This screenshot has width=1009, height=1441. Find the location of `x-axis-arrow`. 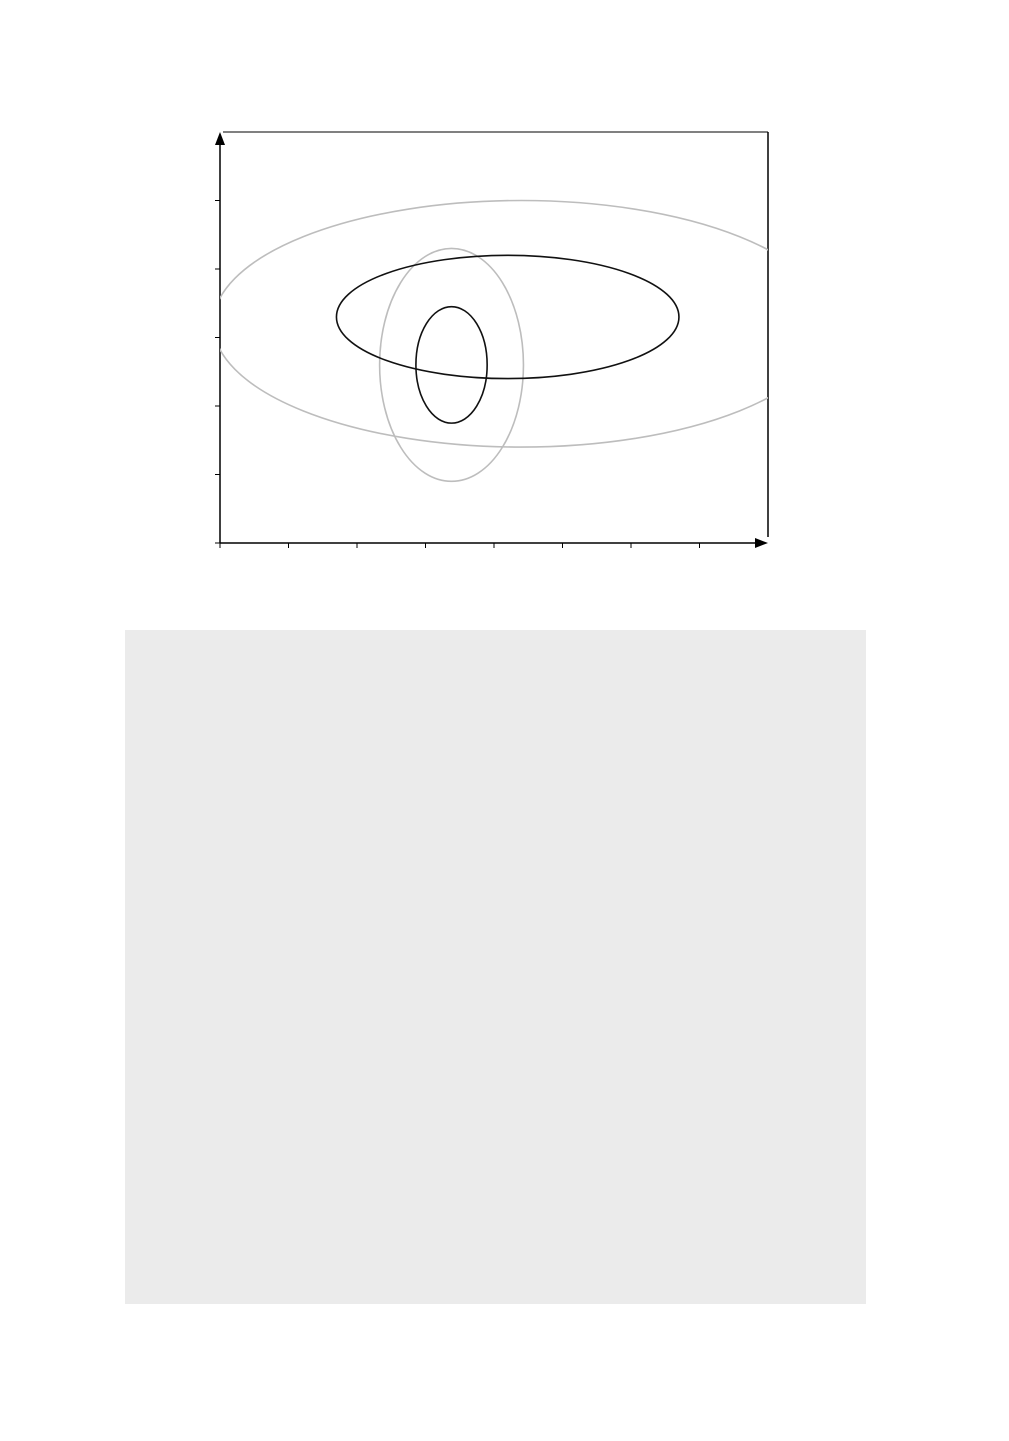

x-axis-arrow is located at coordinates (761, 543).